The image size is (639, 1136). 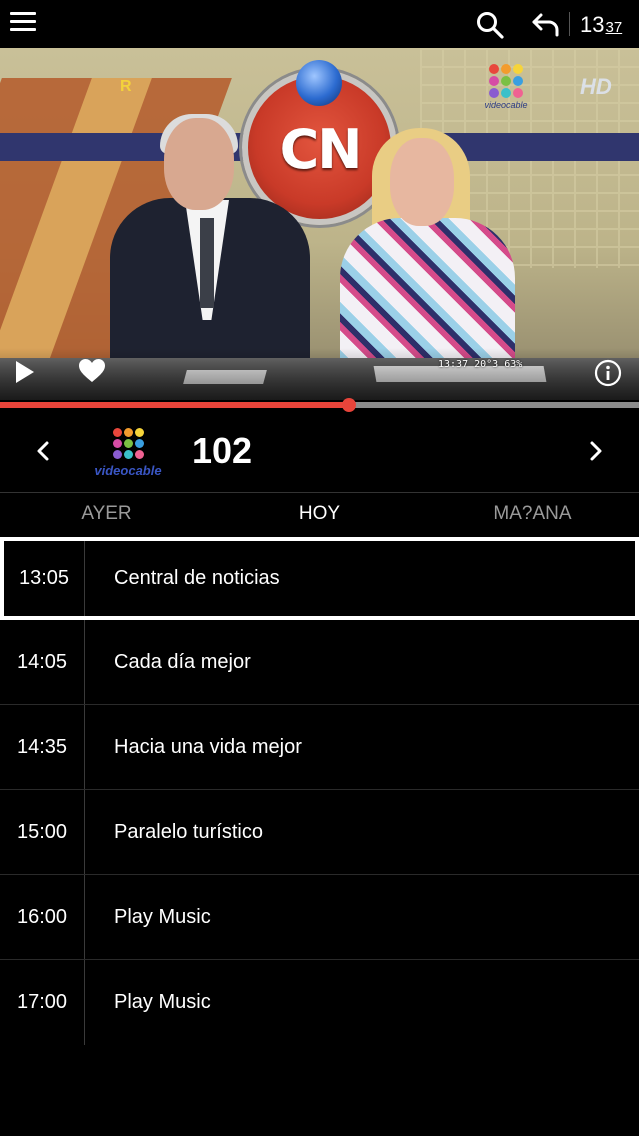 What do you see at coordinates (592, 24) in the screenshot?
I see `clock-hour: 13` at bounding box center [592, 24].